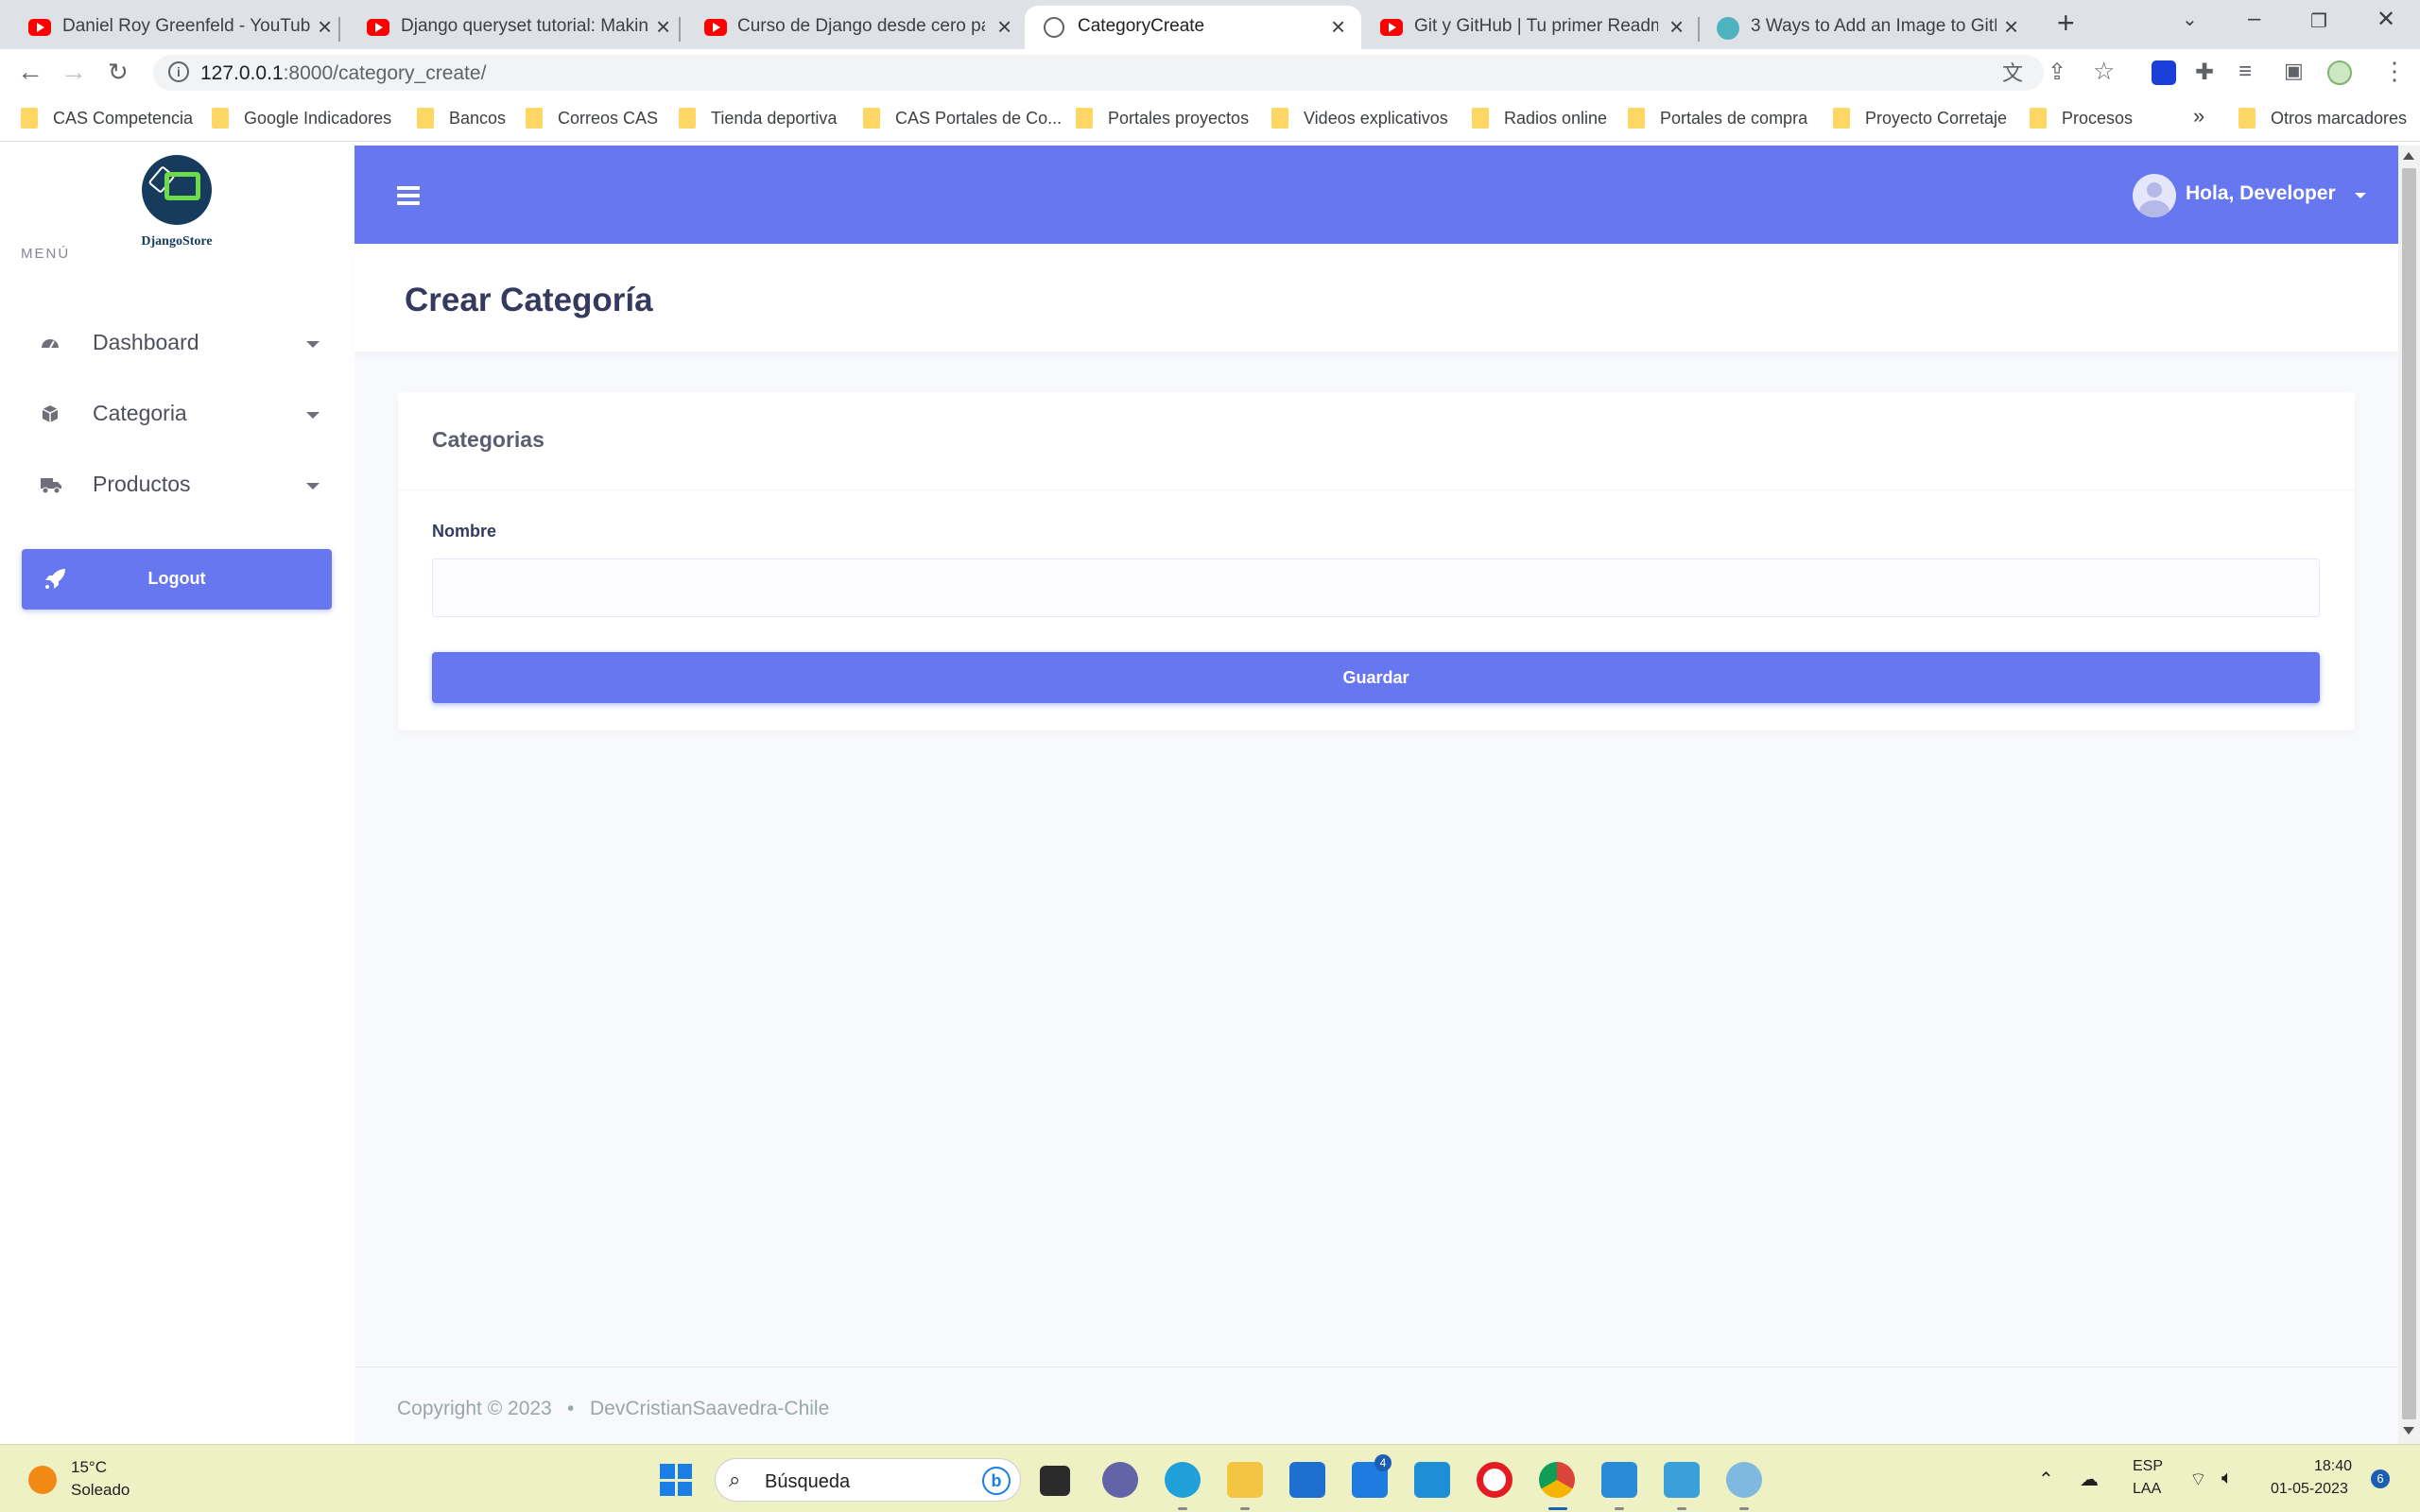  What do you see at coordinates (119, 72) in the screenshot?
I see `reload-icon: ↻` at bounding box center [119, 72].